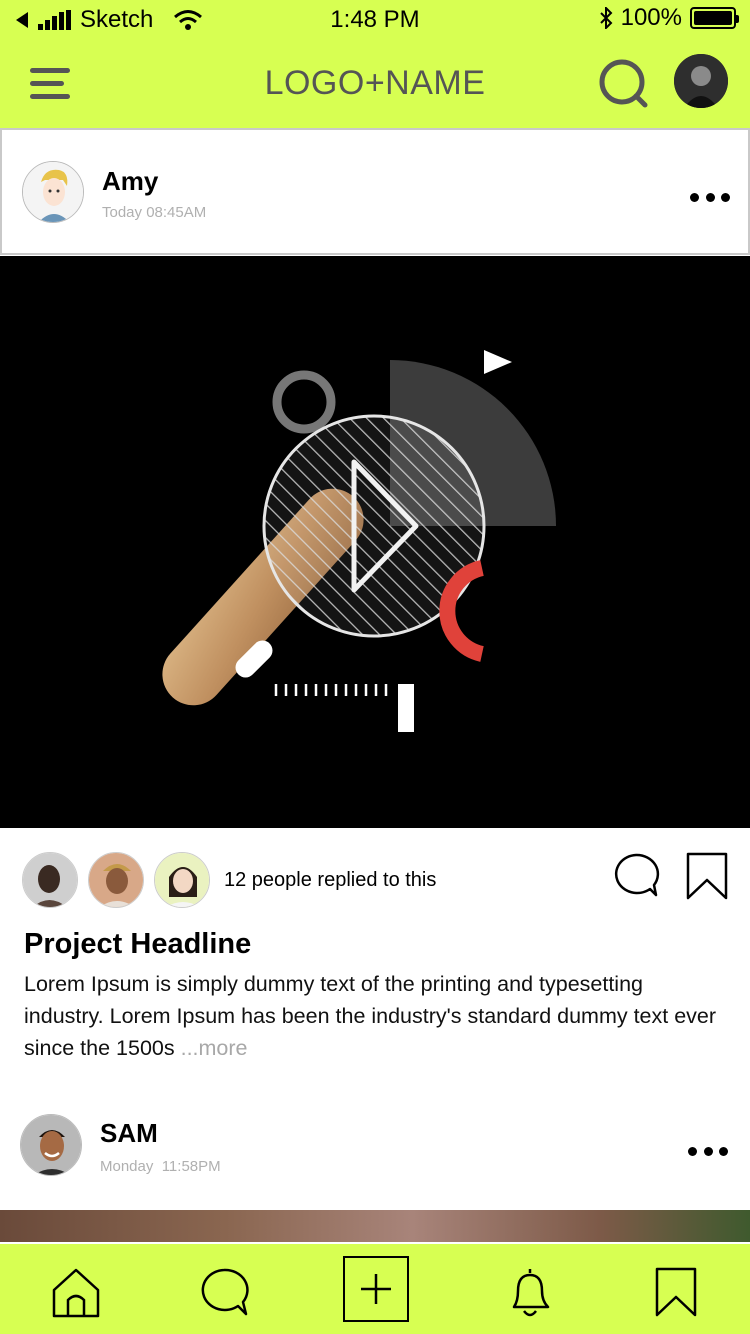 This screenshot has height=1334, width=750. I want to click on tab-bar, so click(375, 1288).